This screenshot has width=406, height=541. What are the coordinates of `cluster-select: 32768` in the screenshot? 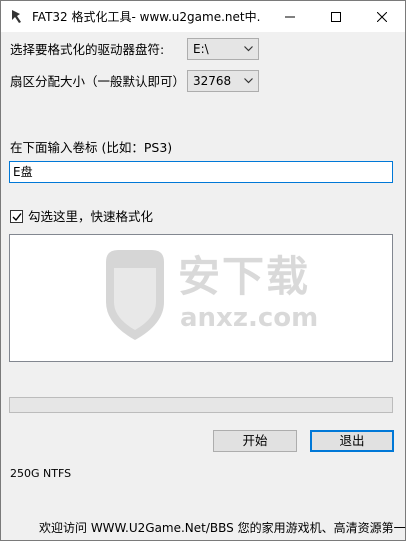 It's located at (223, 81).